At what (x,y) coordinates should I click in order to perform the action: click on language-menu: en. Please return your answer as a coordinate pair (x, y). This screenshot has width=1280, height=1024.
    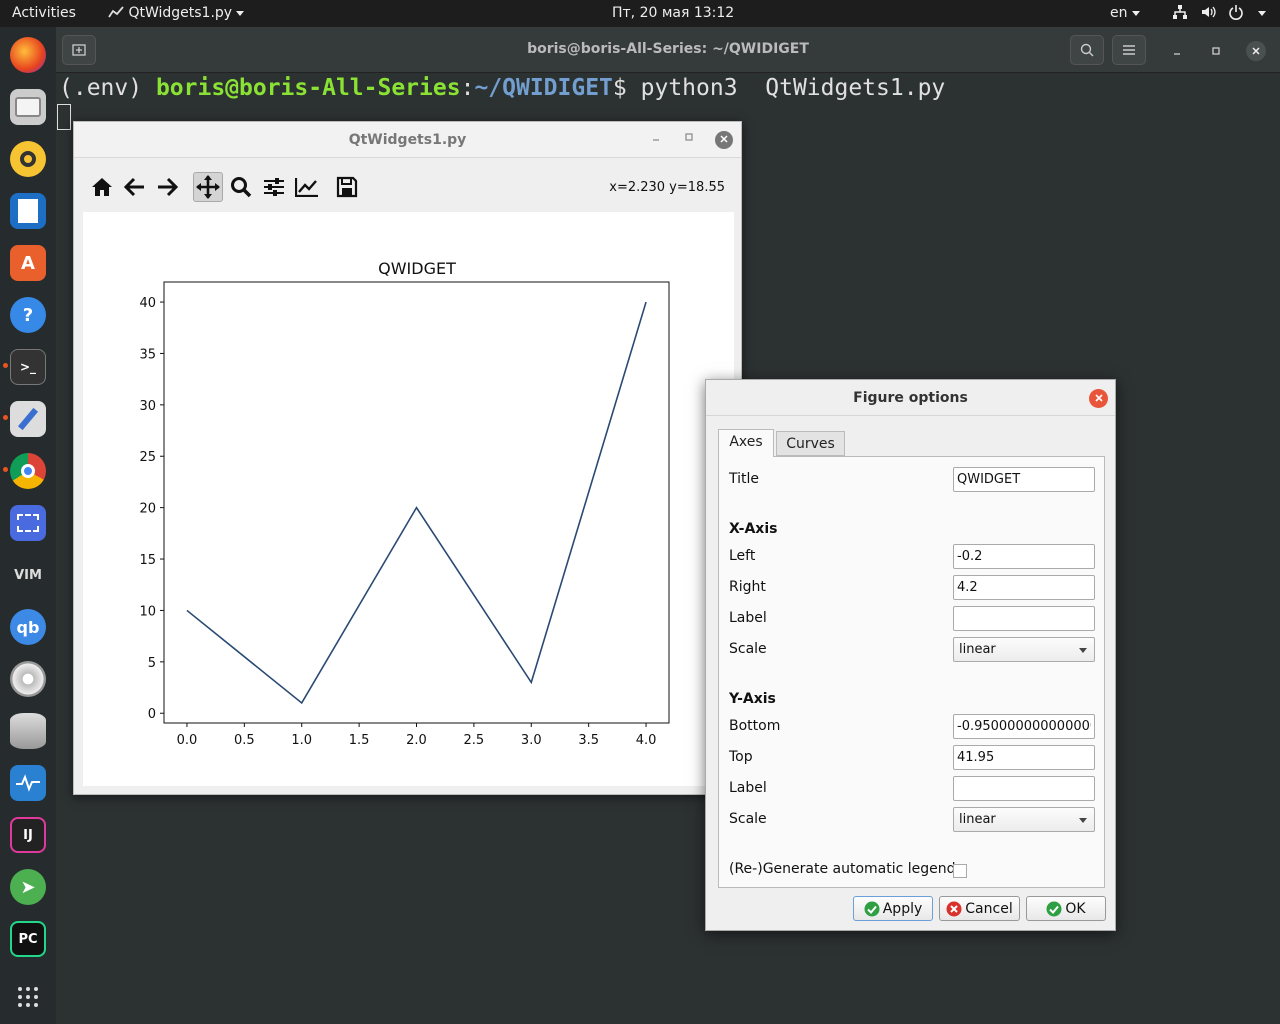
    Looking at the image, I should click on (1125, 13).